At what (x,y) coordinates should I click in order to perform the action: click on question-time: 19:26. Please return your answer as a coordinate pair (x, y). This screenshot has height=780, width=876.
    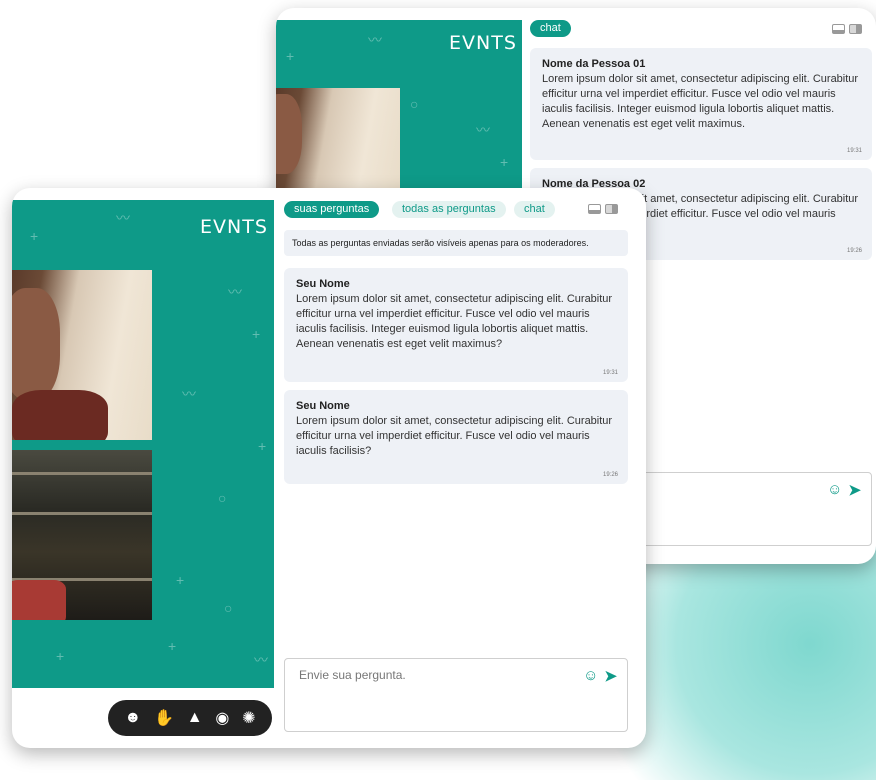
    Looking at the image, I should click on (610, 475).